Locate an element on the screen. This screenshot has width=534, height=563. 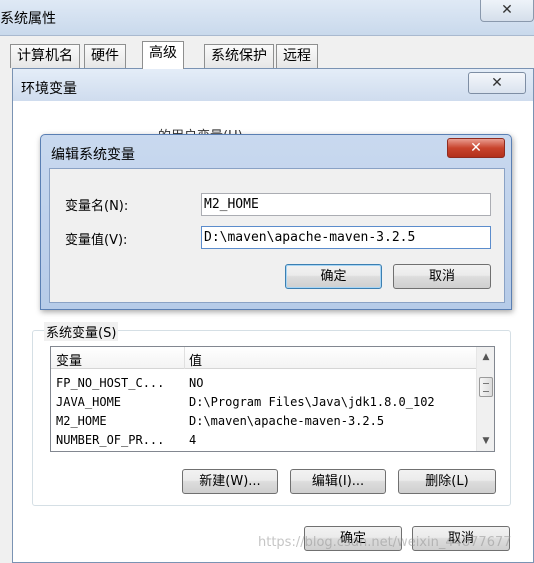
system-properties-close-button: ✕ is located at coordinates (507, 11).